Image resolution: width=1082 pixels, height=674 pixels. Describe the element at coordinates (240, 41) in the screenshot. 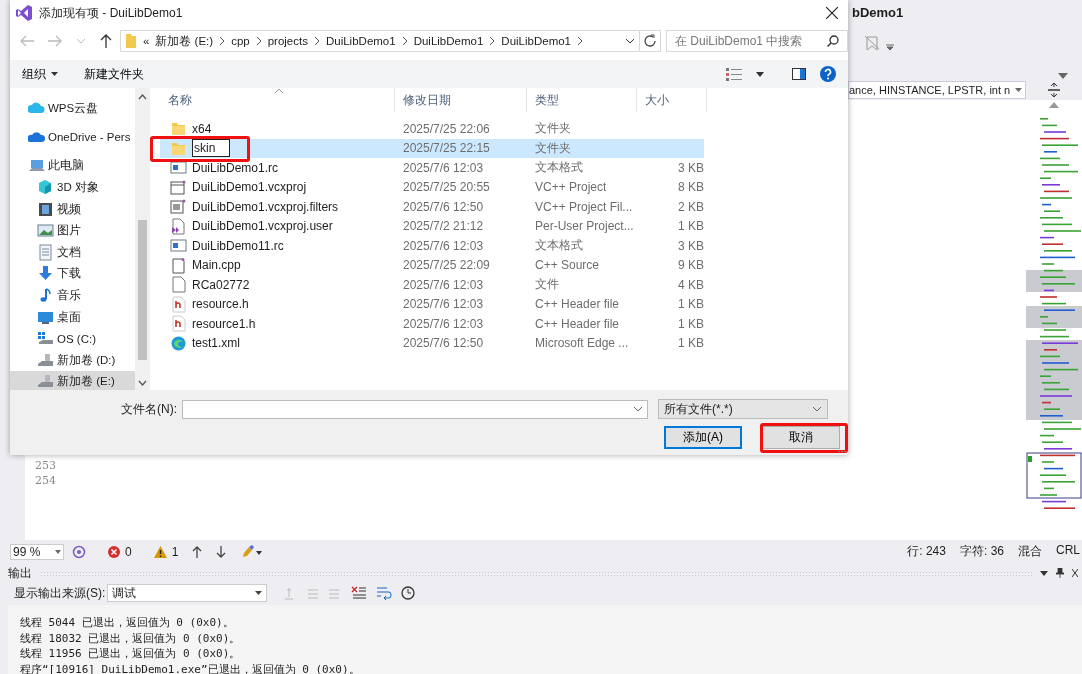

I see `breadcrumb-item: cpp` at that location.